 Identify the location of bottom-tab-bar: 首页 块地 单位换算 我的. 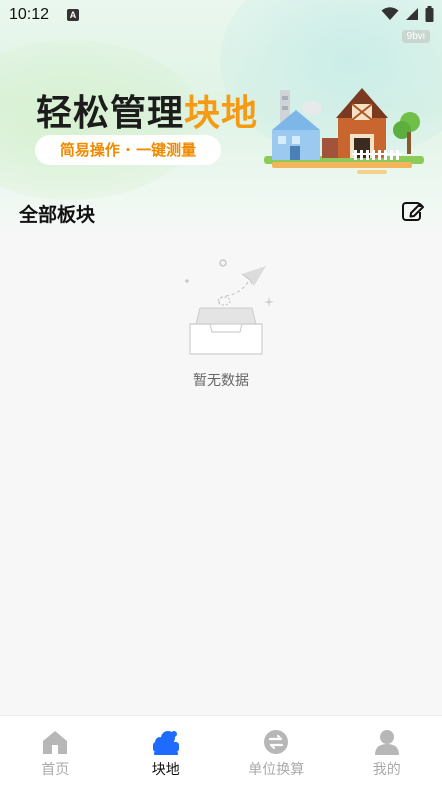
(221, 750).